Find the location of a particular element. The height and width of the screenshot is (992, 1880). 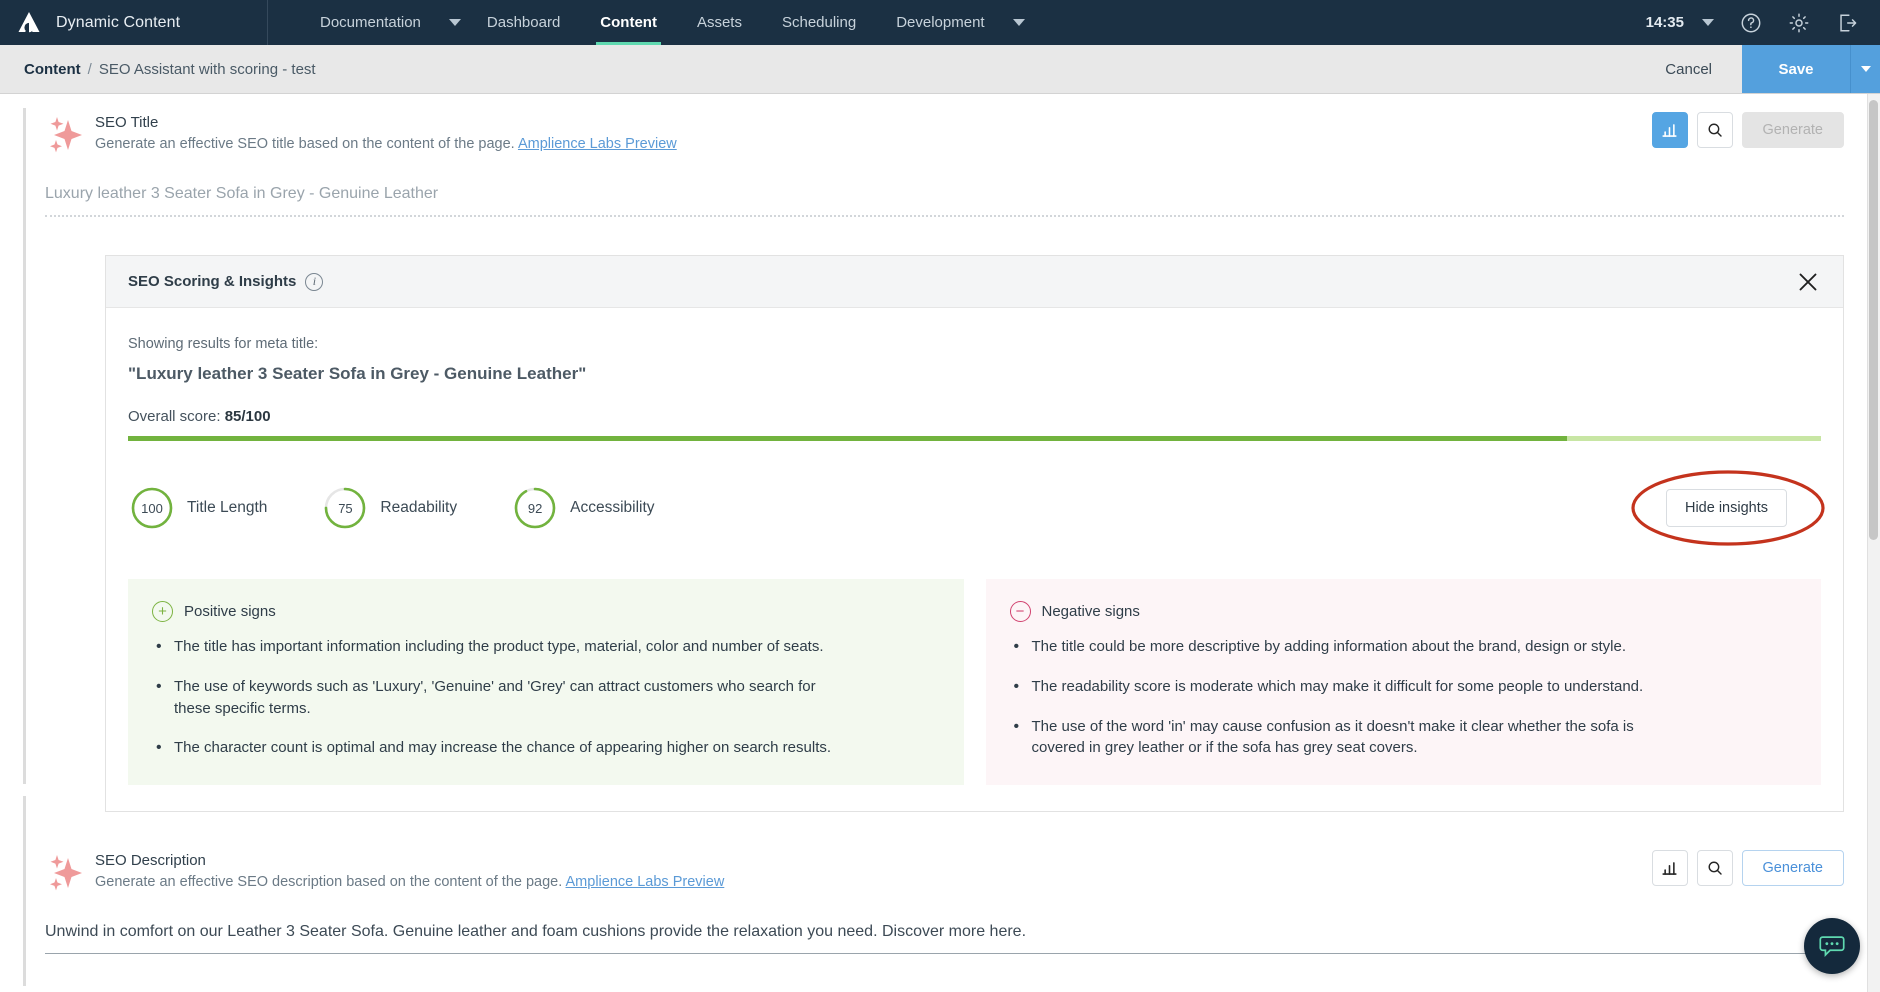

topbar-right-cluster: 14:35 is located at coordinates (1763, 22).